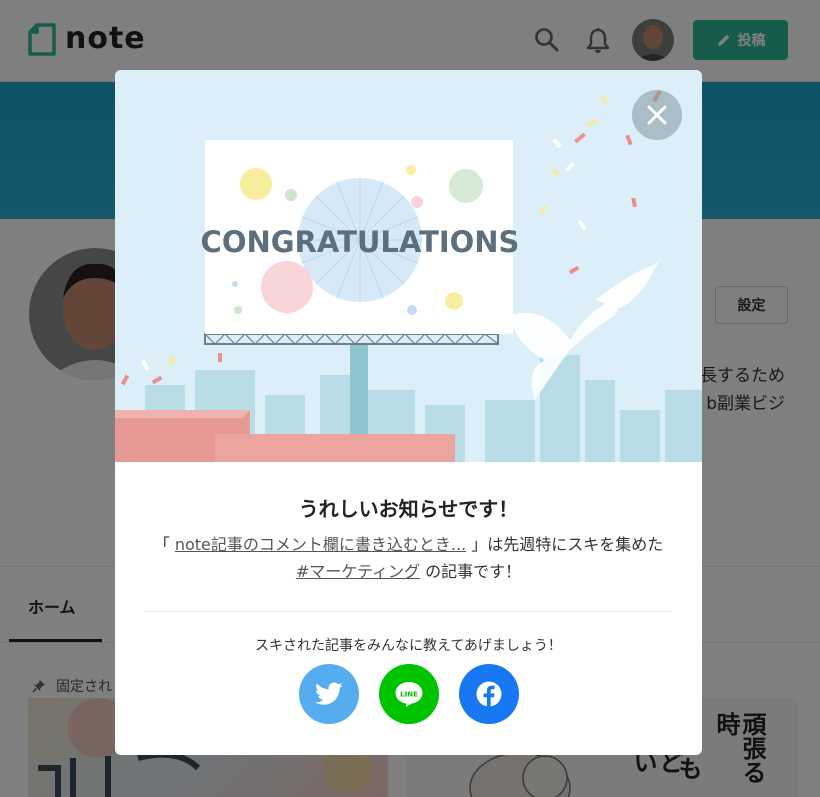 This screenshot has height=797, width=820. What do you see at coordinates (408, 509) in the screenshot?
I see `modal-title: うれしいお知らせです！` at bounding box center [408, 509].